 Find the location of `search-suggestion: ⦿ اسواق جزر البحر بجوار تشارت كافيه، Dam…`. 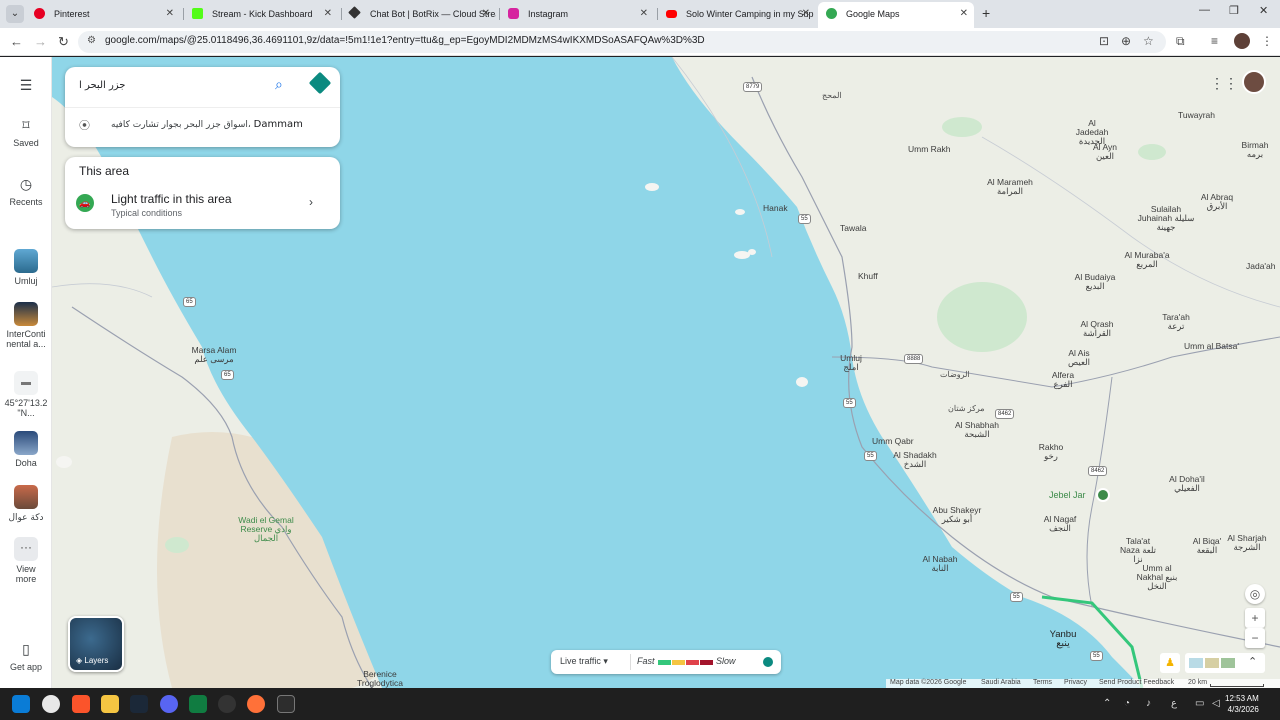

search-suggestion: ⦿ اسواق جزر البحر بجوار تشارت كافيه، Dam… is located at coordinates (202, 124).